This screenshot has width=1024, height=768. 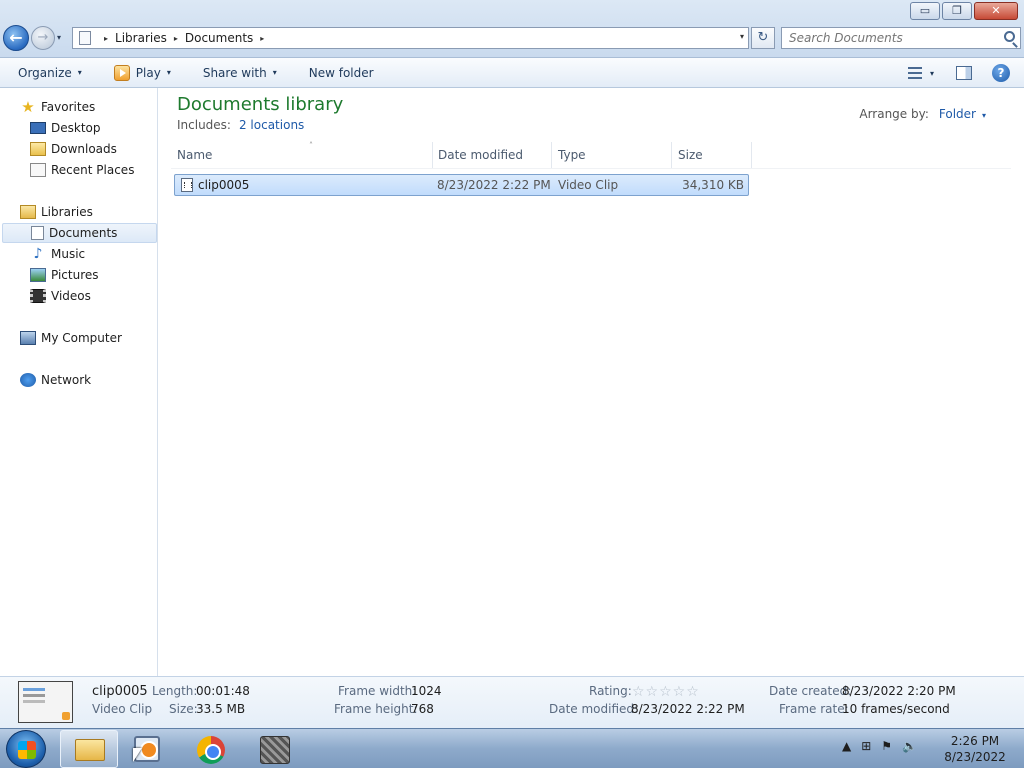 I want to click on sidebar-item-my-computer: My Computer, so click(x=71, y=338).